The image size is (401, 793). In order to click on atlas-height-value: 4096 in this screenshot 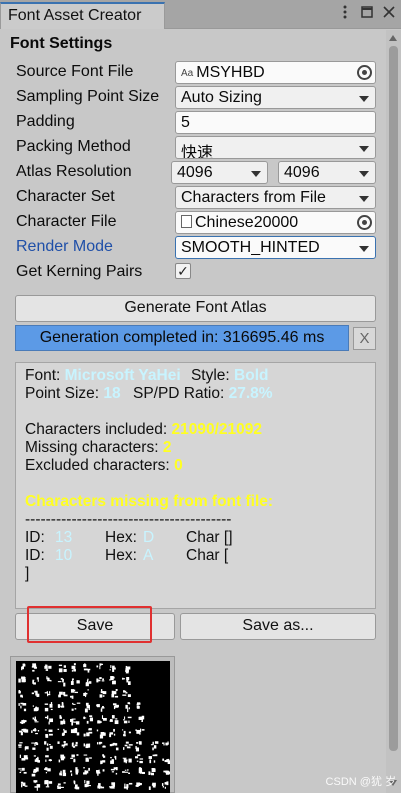, I will do `click(302, 172)`.